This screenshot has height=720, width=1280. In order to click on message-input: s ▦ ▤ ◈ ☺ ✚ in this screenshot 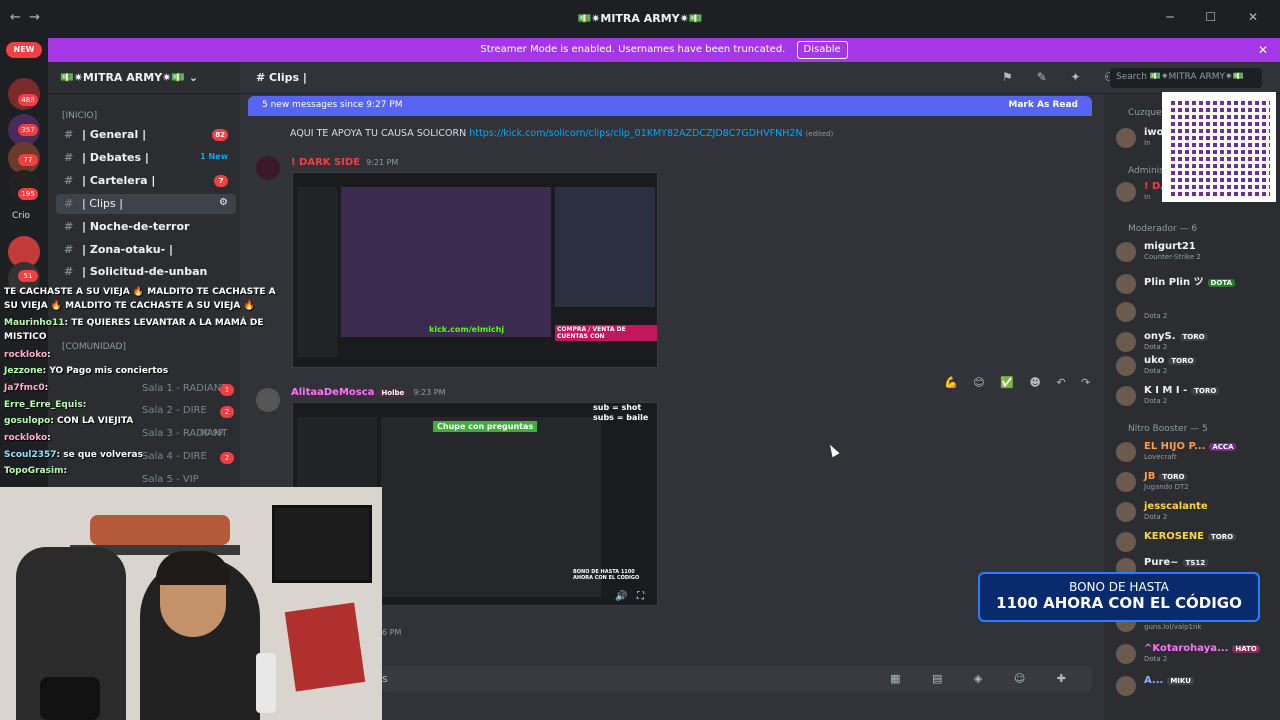, I will do `click(737, 679)`.